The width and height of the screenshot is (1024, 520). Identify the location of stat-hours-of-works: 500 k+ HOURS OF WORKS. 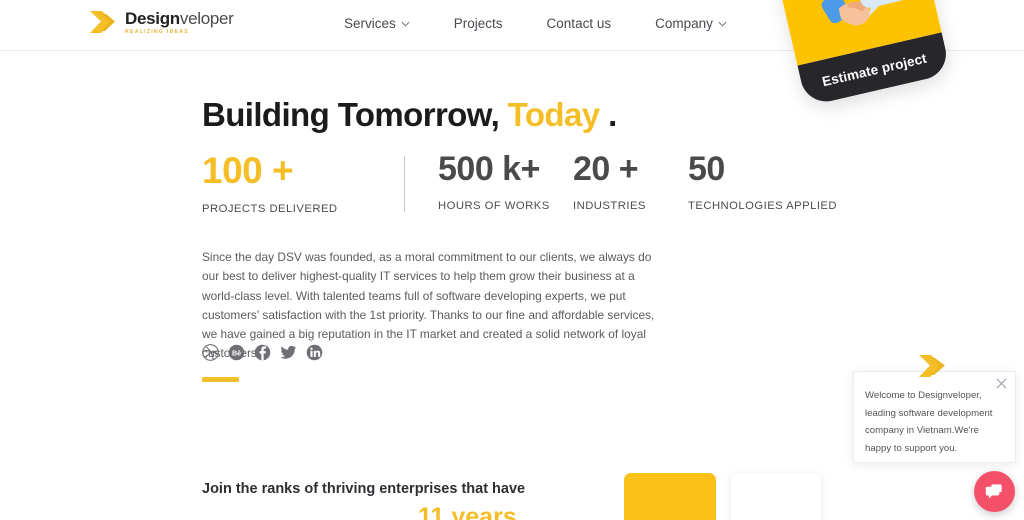
(505, 181).